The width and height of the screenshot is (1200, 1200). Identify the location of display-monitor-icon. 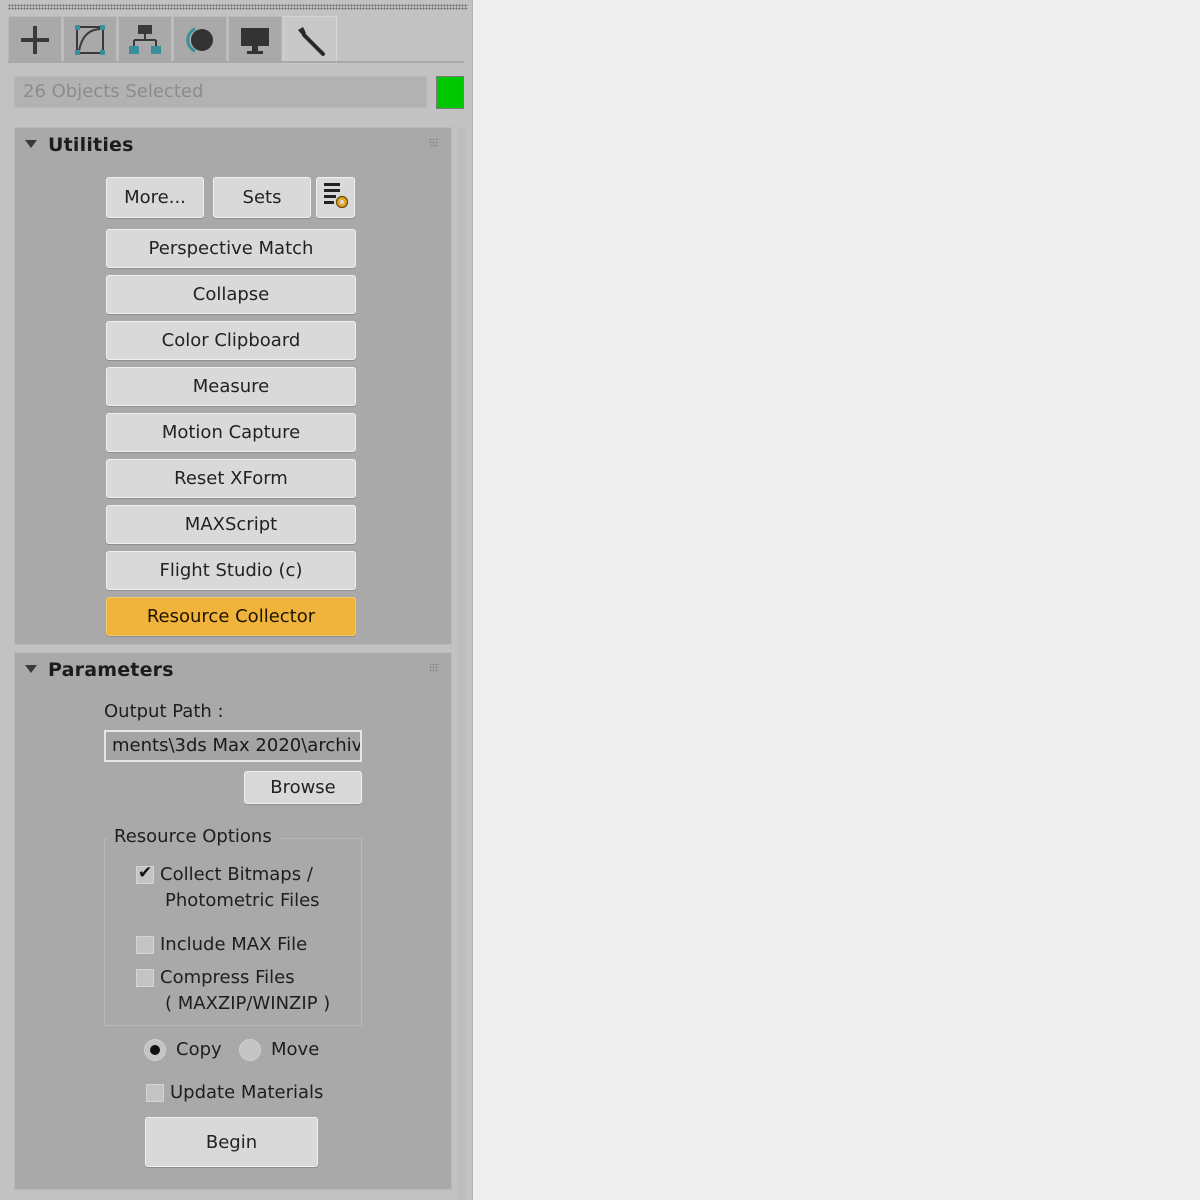
(255, 40).